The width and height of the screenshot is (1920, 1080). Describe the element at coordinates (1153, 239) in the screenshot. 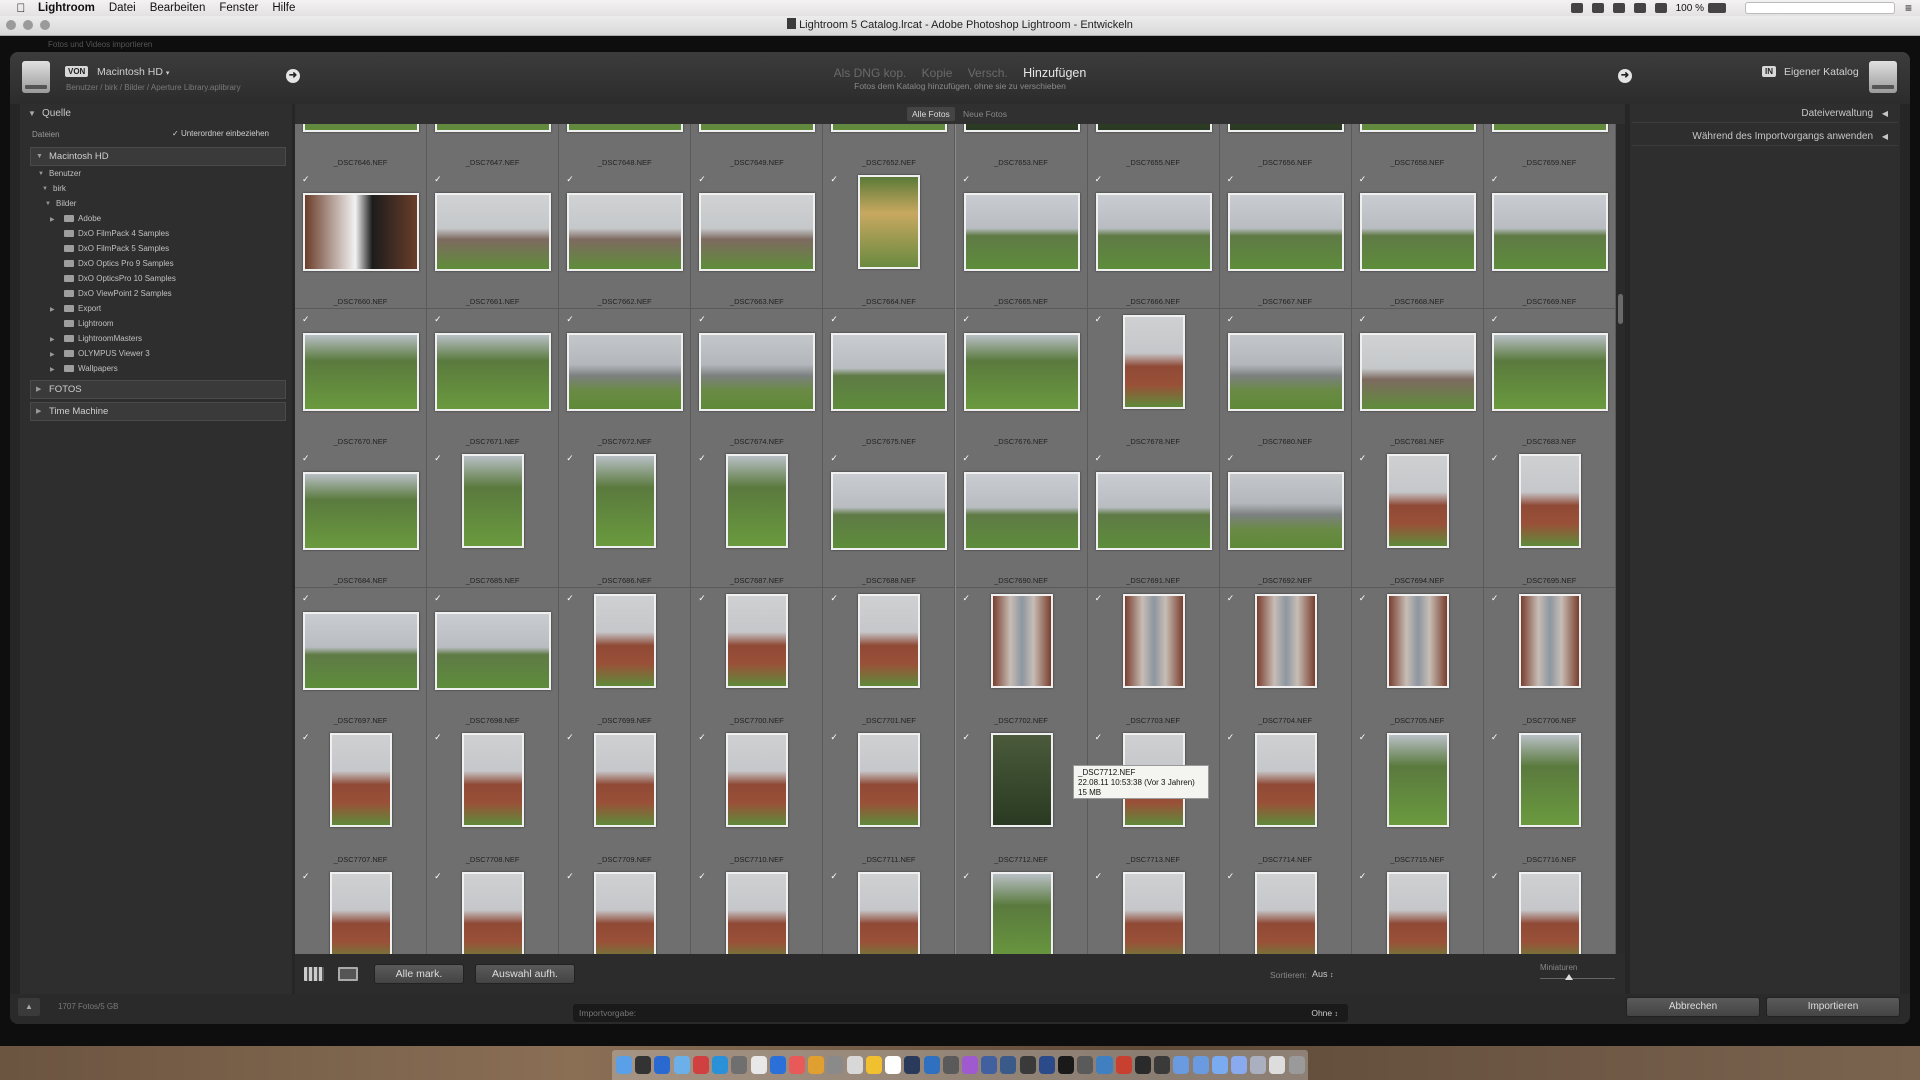

I see `photo-cell: ✓ _DSC7666.NEF` at that location.